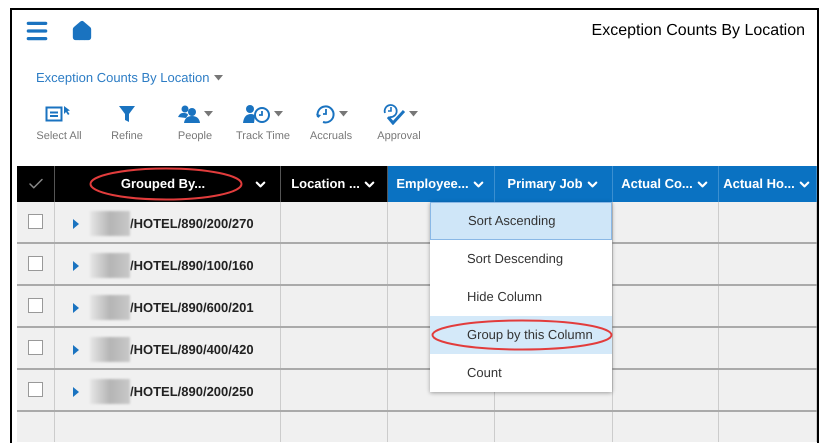  Describe the element at coordinates (192, 223) in the screenshot. I see `group-name: /HOTEL/890/200/270` at that location.